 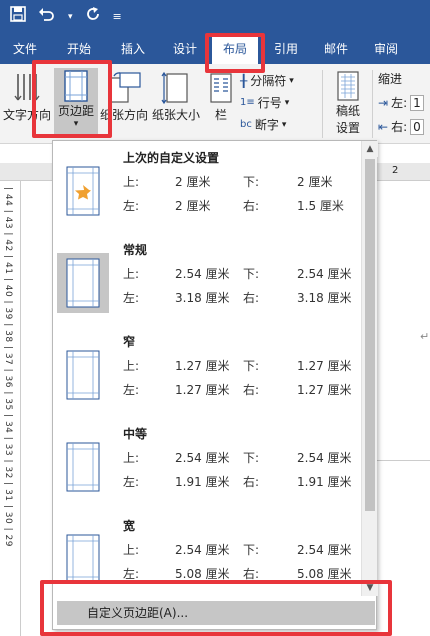 I want to click on scroll-thumb, so click(x=370, y=335).